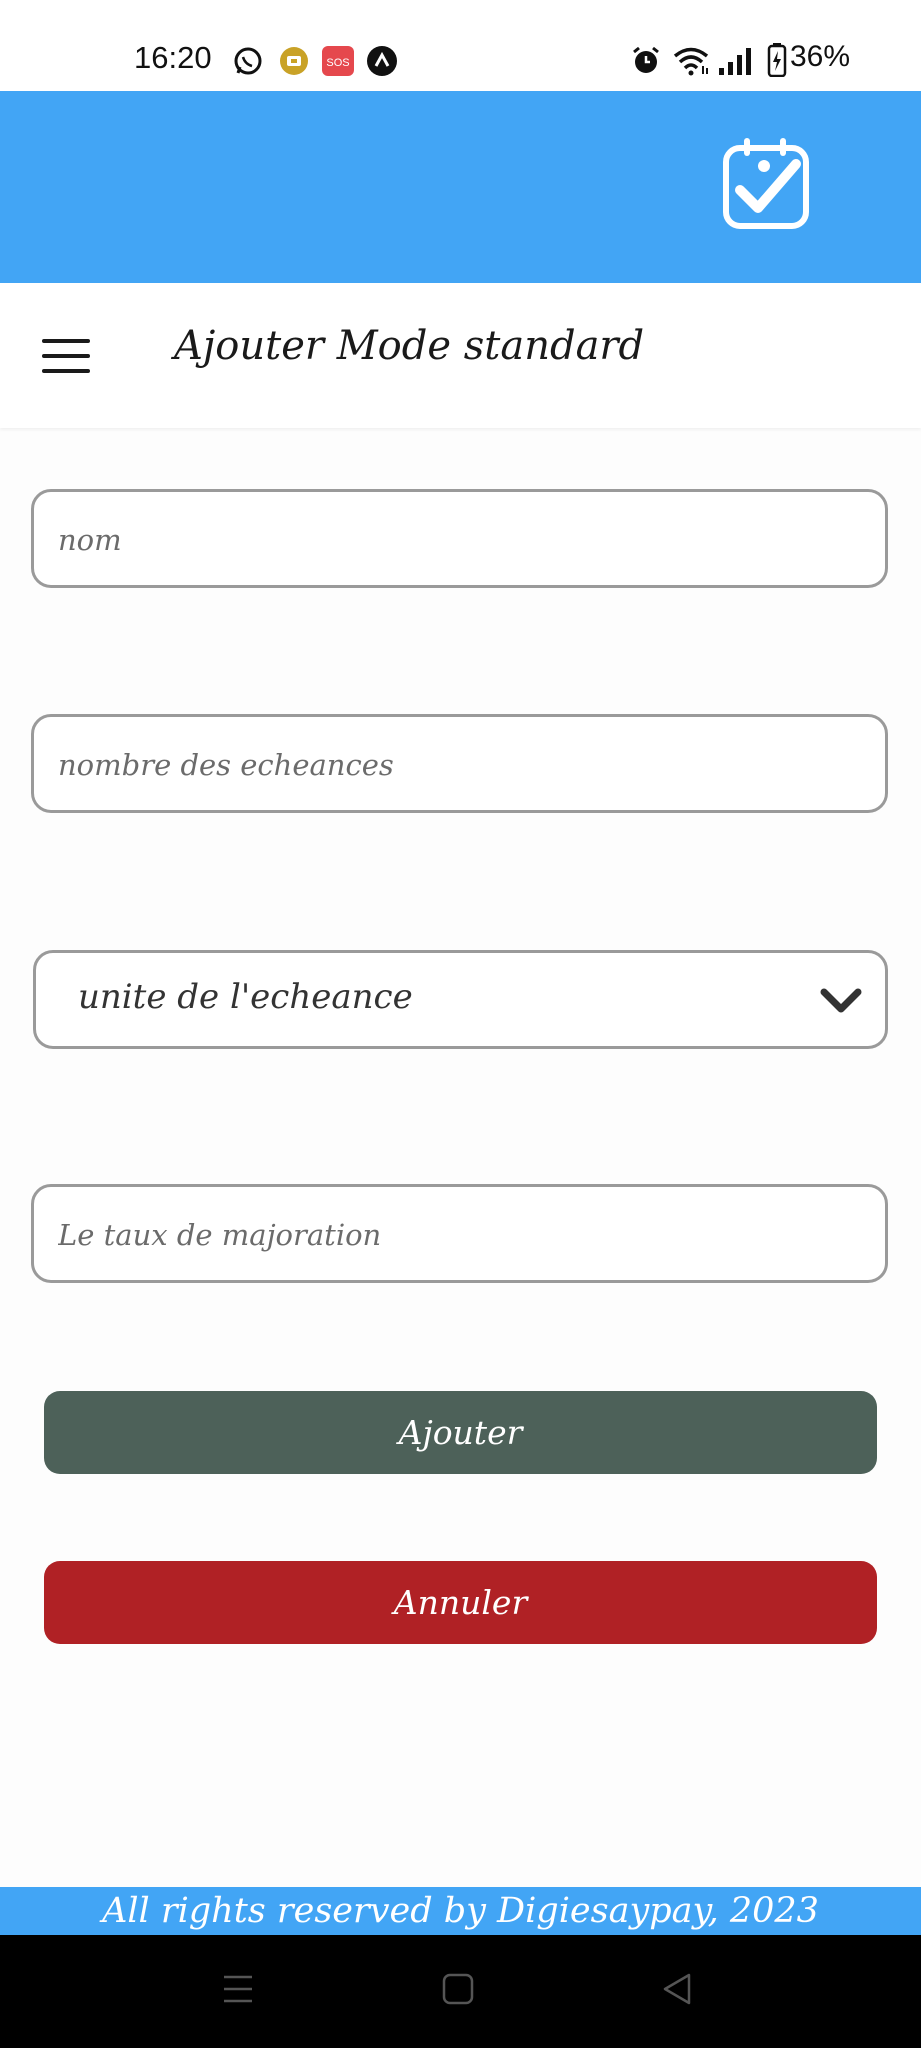 The width and height of the screenshot is (921, 2048). I want to click on wifi-icon, so click(691, 61).